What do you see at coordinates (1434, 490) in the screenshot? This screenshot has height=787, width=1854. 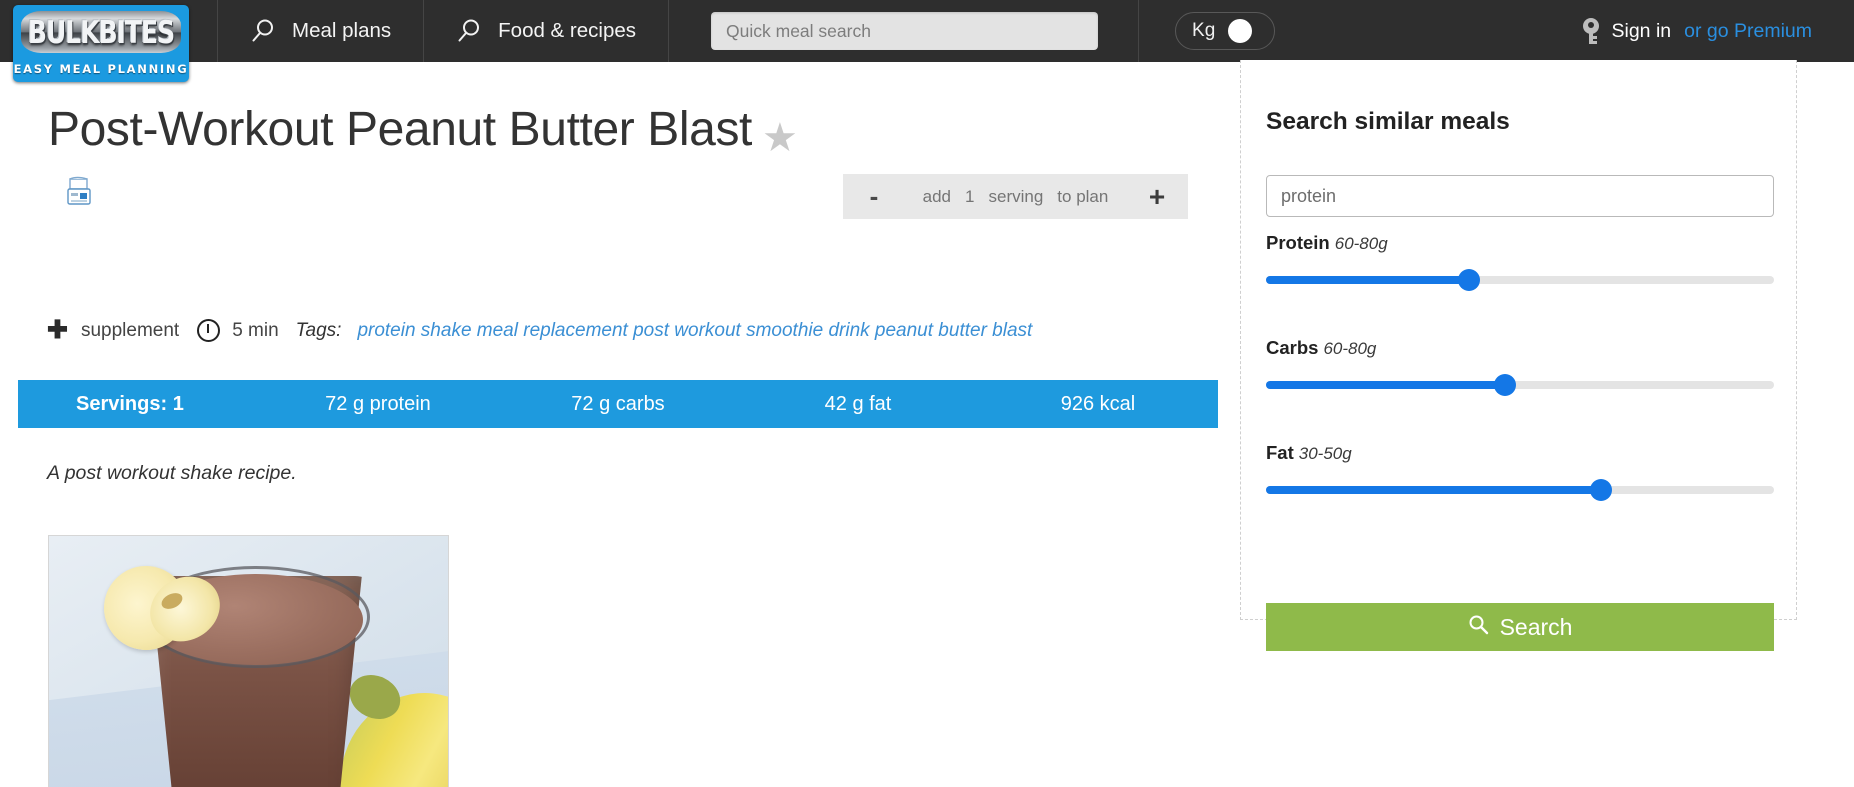 I see `fat-slider-fill` at bounding box center [1434, 490].